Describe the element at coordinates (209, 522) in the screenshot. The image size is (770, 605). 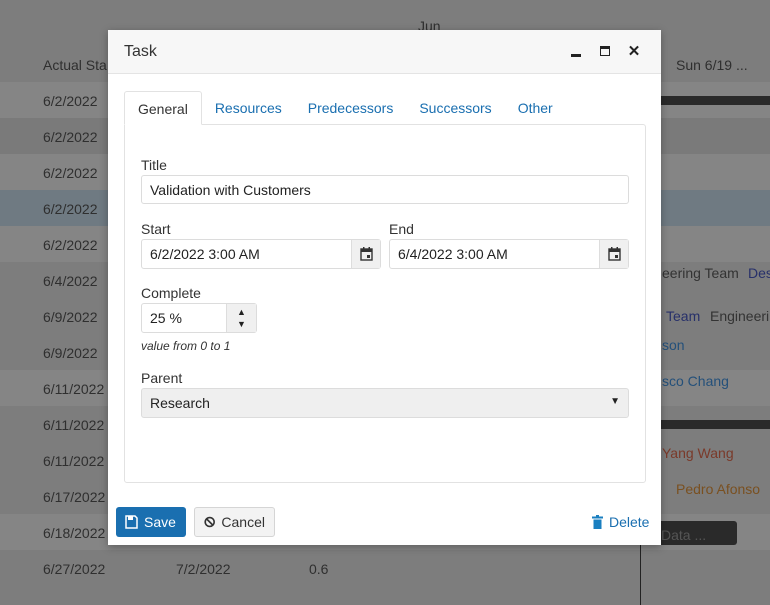
I see `cancel-icon` at that location.